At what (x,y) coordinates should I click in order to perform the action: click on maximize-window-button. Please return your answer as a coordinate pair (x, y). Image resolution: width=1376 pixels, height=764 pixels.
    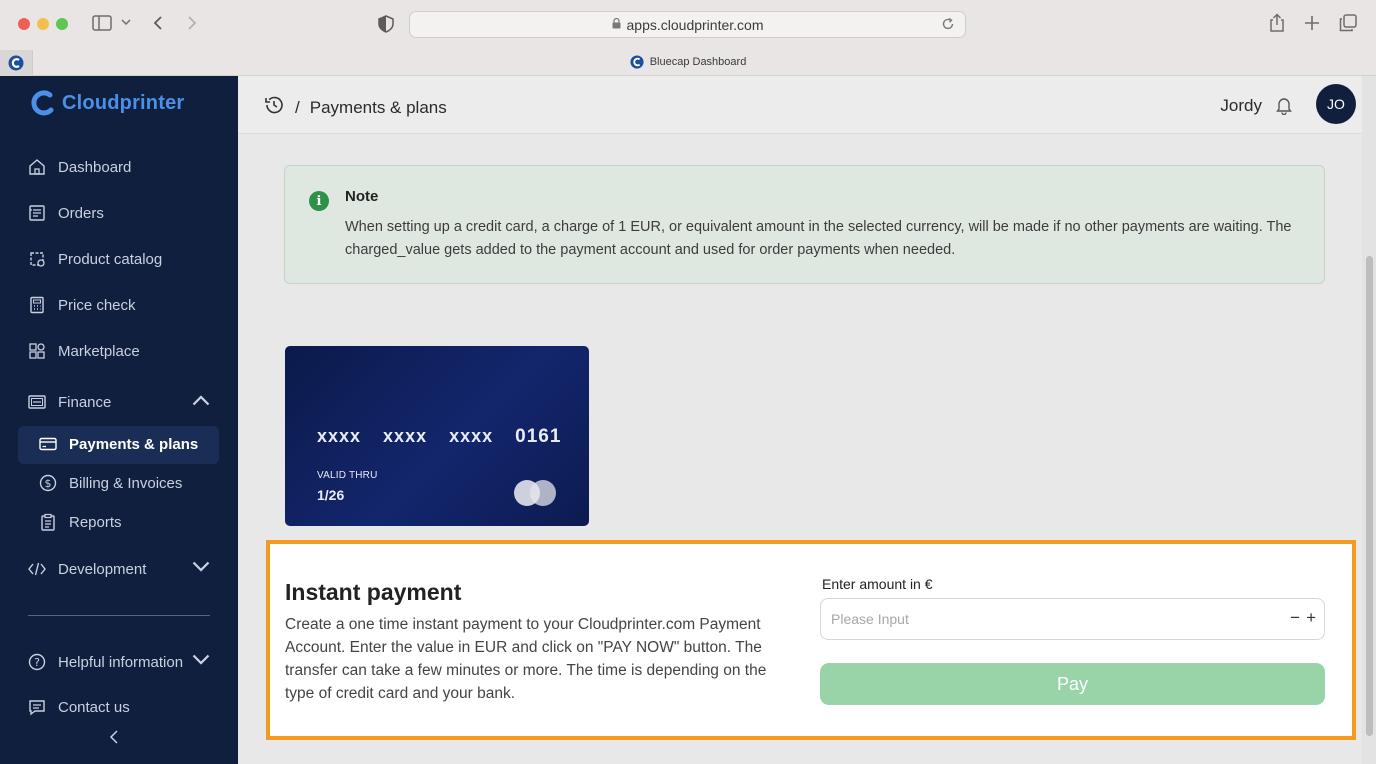
    Looking at the image, I should click on (62, 24).